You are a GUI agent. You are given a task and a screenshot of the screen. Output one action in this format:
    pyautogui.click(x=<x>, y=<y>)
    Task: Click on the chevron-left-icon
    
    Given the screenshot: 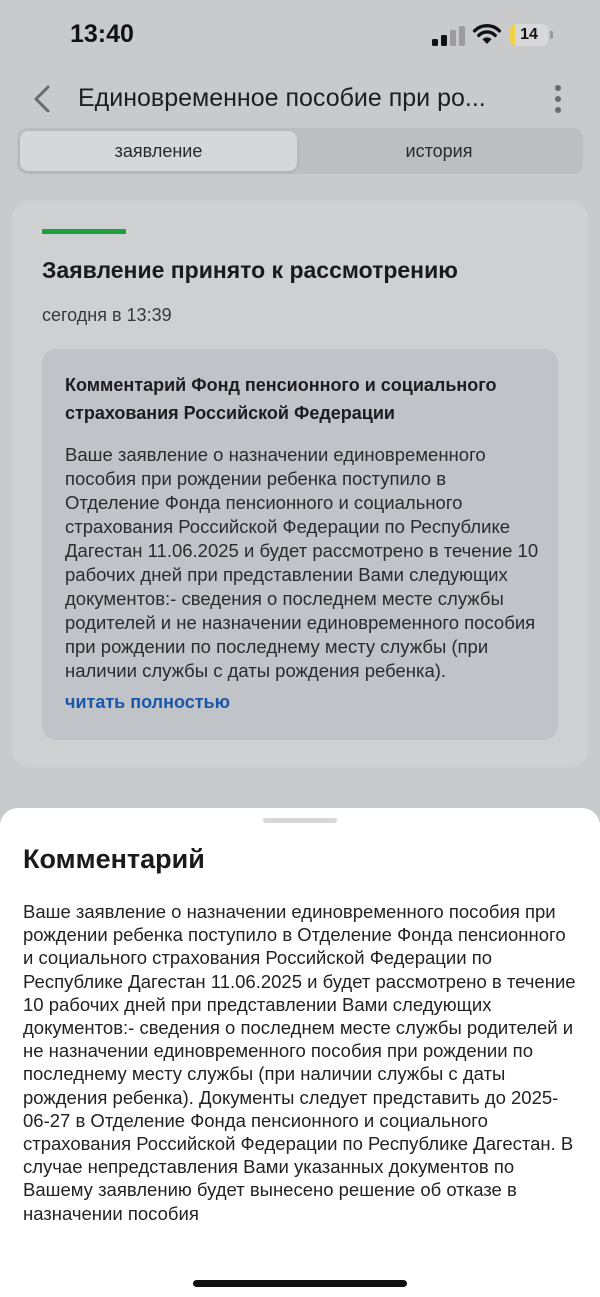 What is the action you would take?
    pyautogui.click(x=43, y=99)
    